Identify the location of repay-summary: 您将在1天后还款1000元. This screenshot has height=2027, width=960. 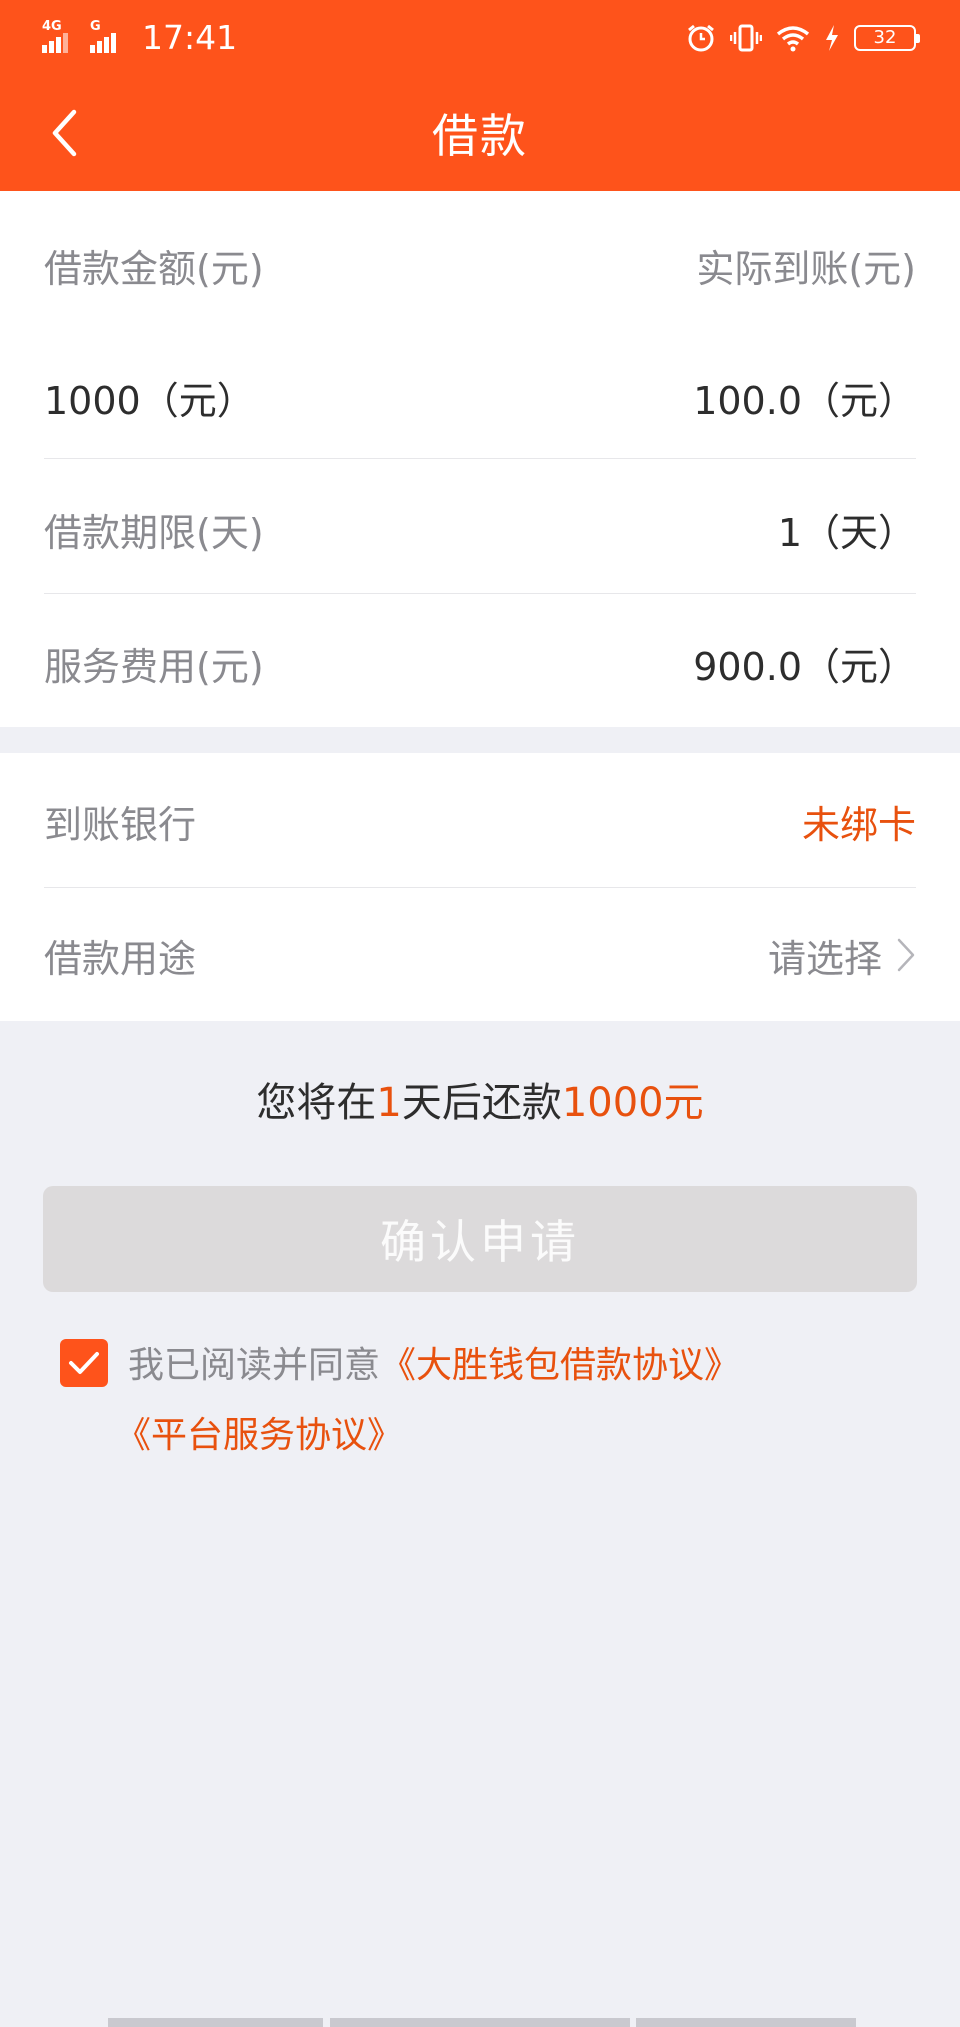
(480, 1099).